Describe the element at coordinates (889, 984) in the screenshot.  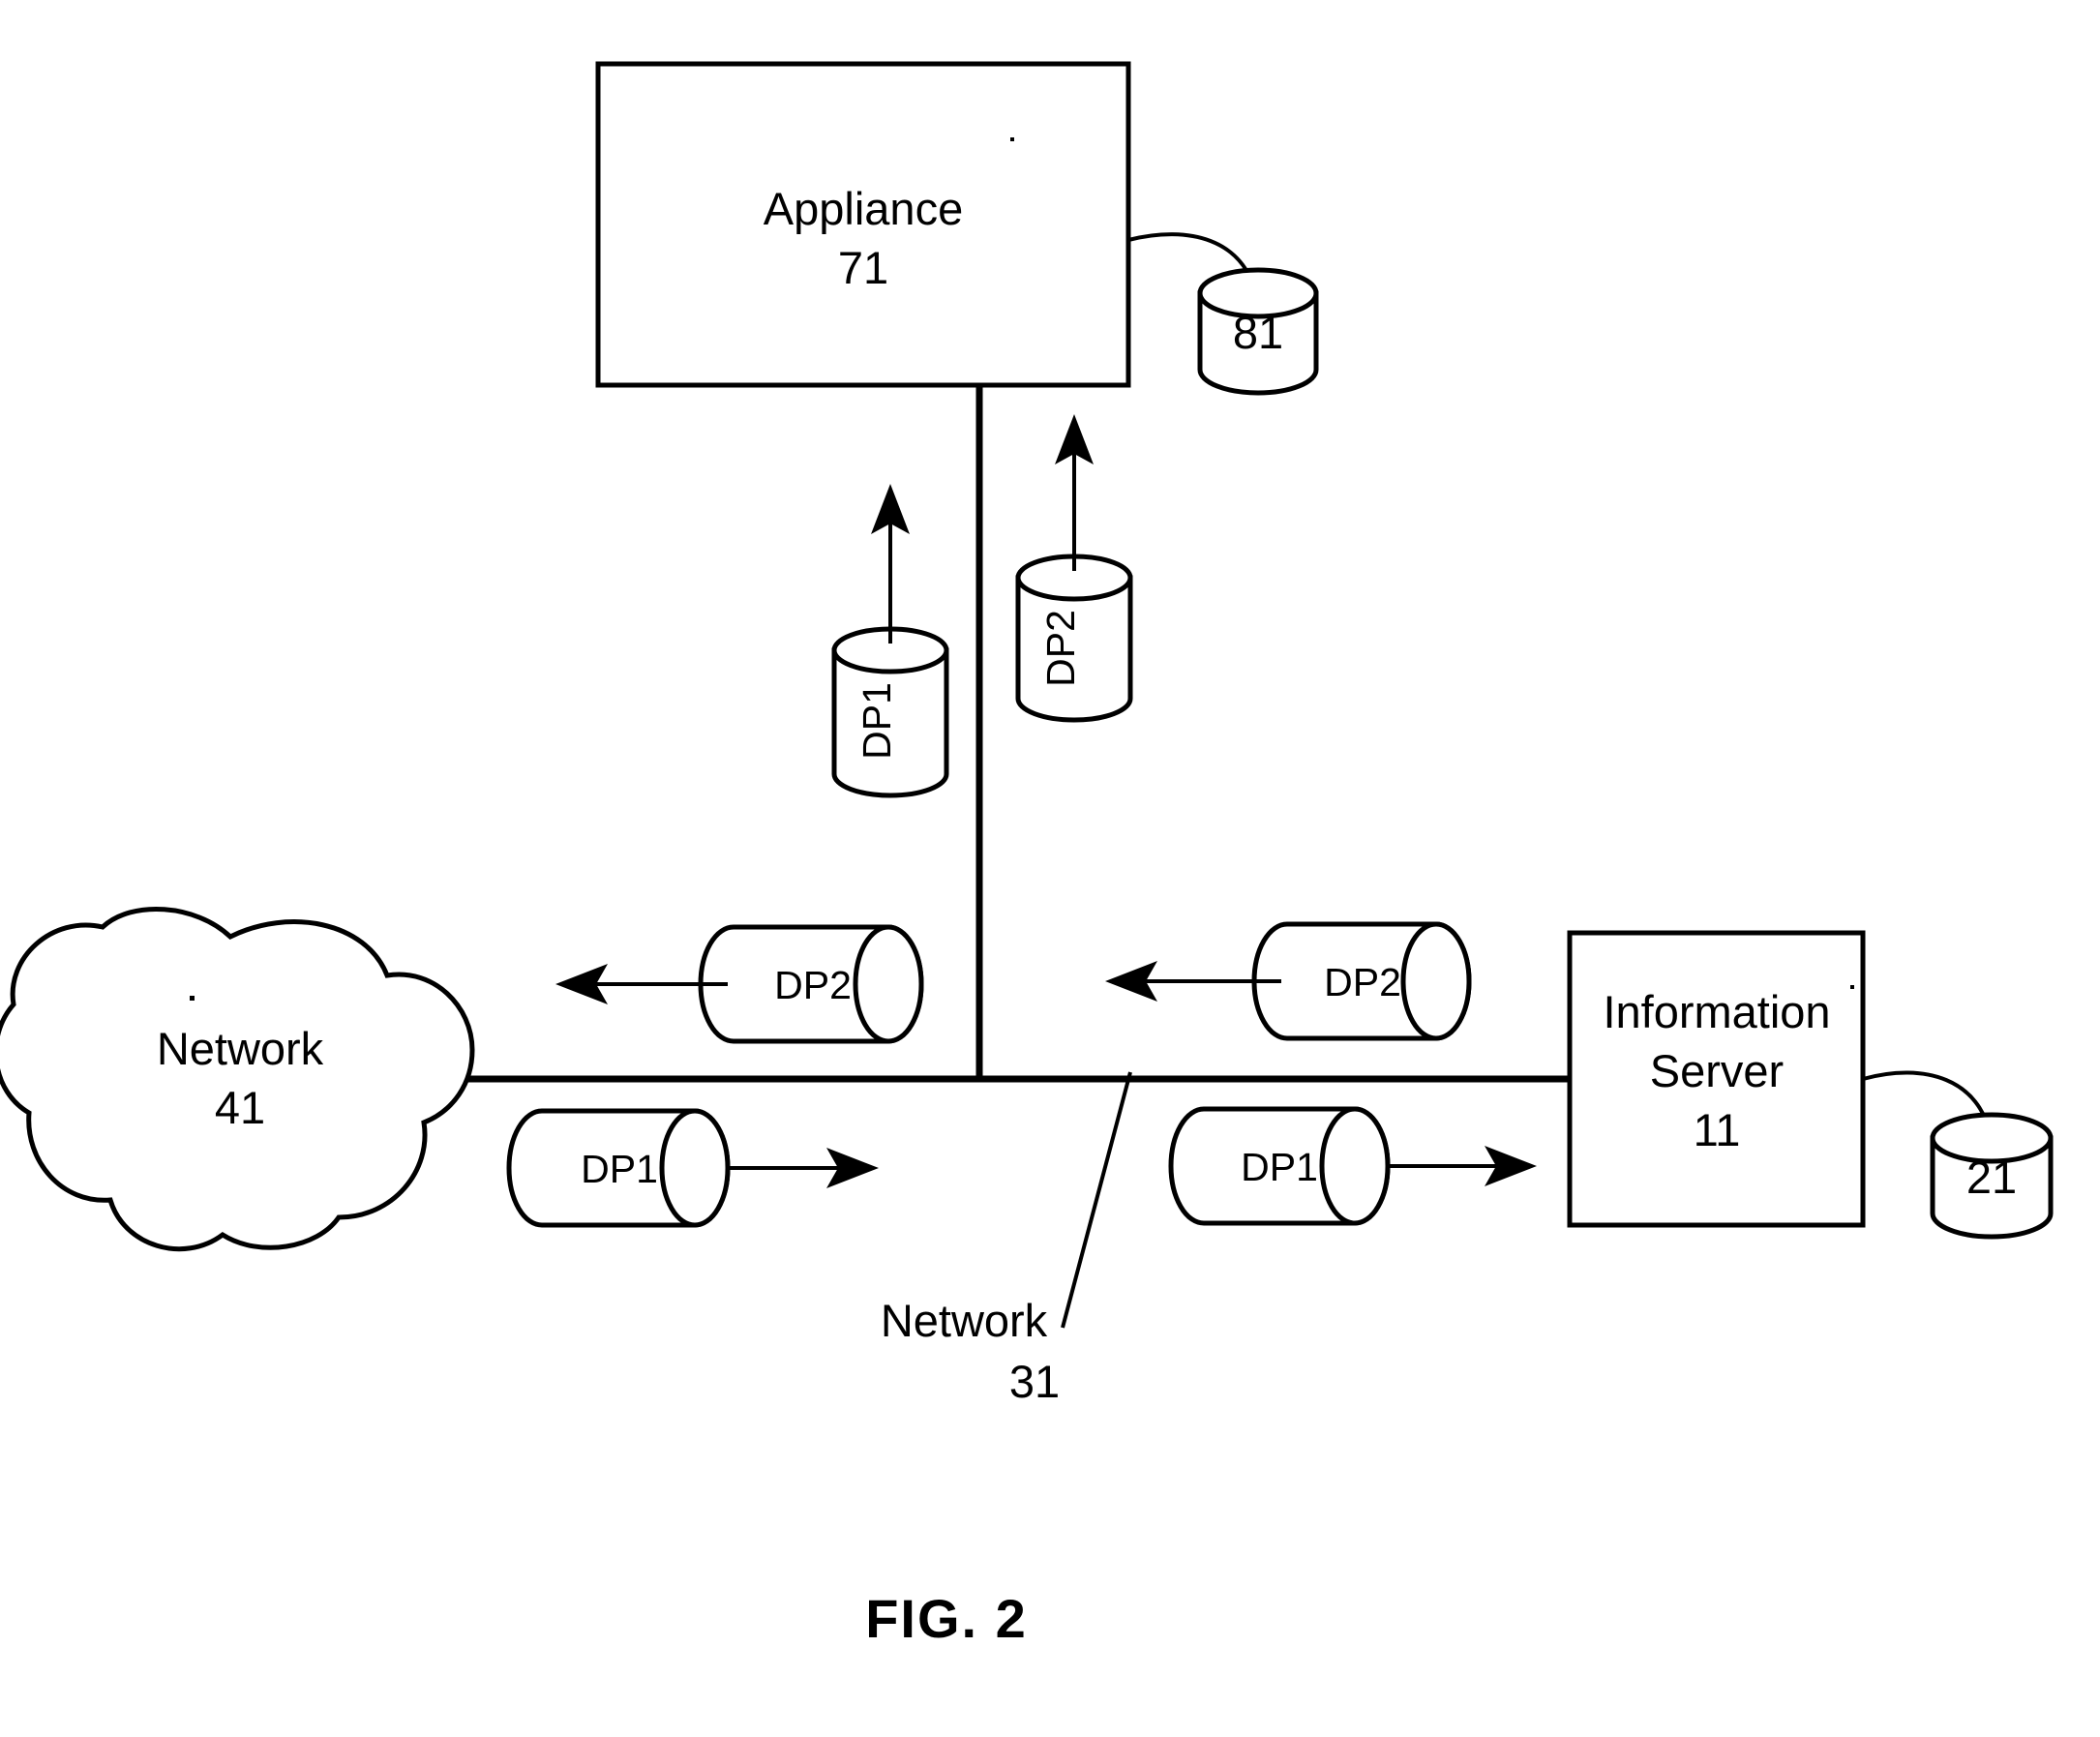
I see `dp2-left-end-cap` at that location.